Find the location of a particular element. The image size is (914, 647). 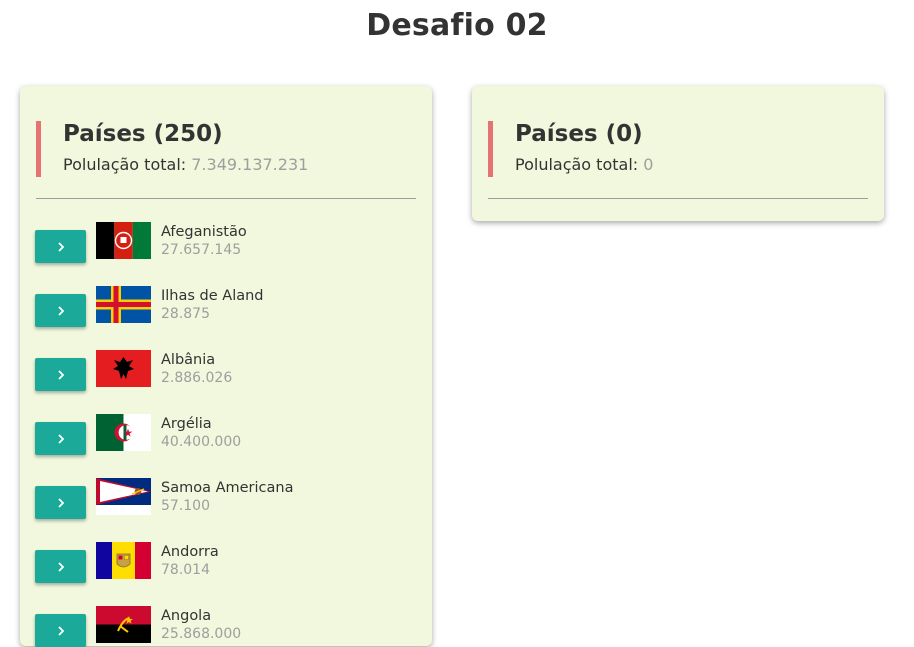

algeria-flag is located at coordinates (123, 432).